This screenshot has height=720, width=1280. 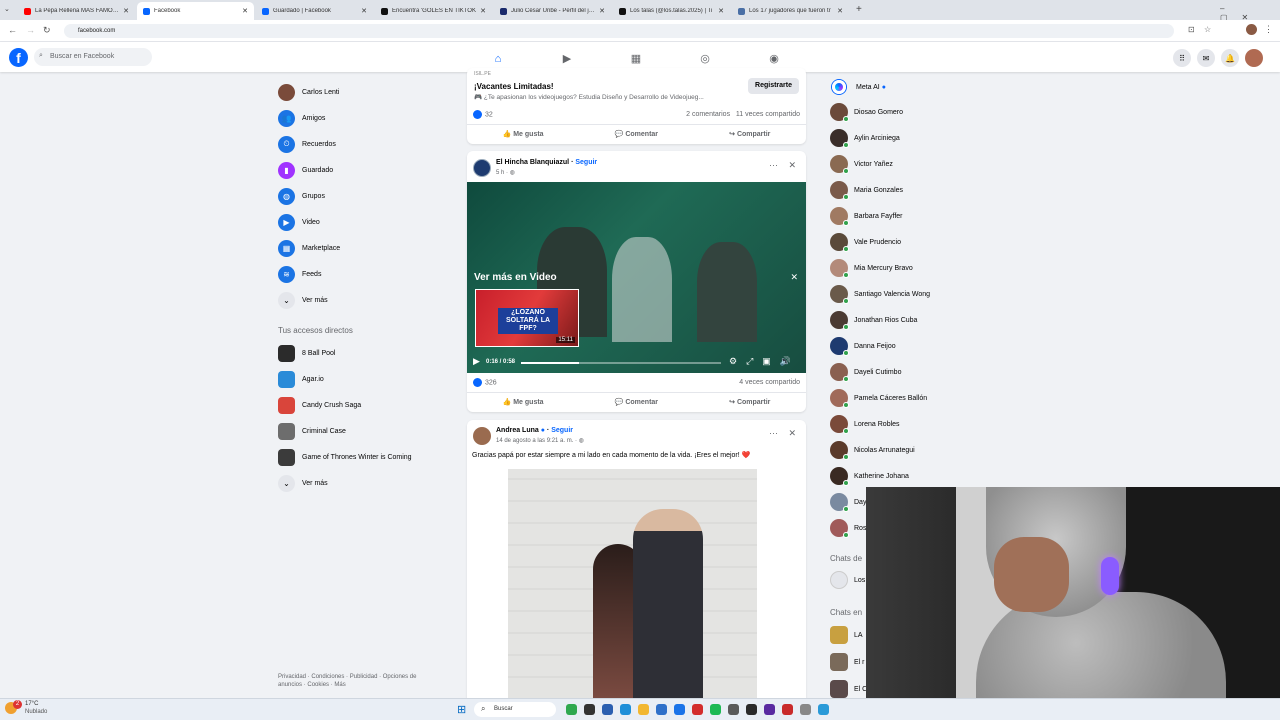 I want to click on spotify-icon, so click(x=715, y=709).